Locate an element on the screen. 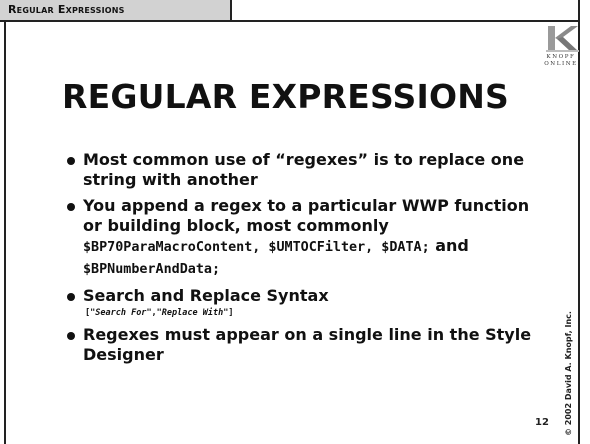 The height and width of the screenshot is (444, 590). syntax-example: ["Search For","Replace With"] is located at coordinates (313, 313).